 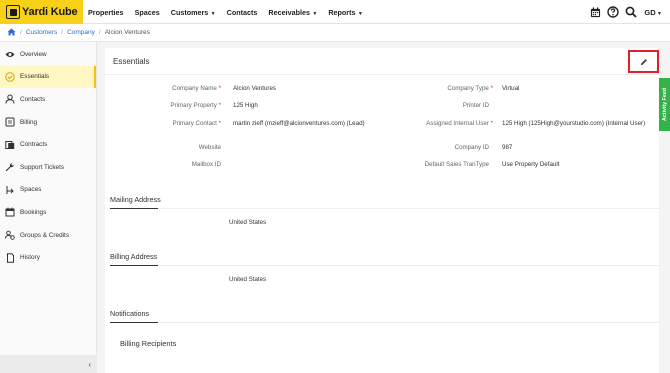 I want to click on history-icon, so click(x=10, y=257).